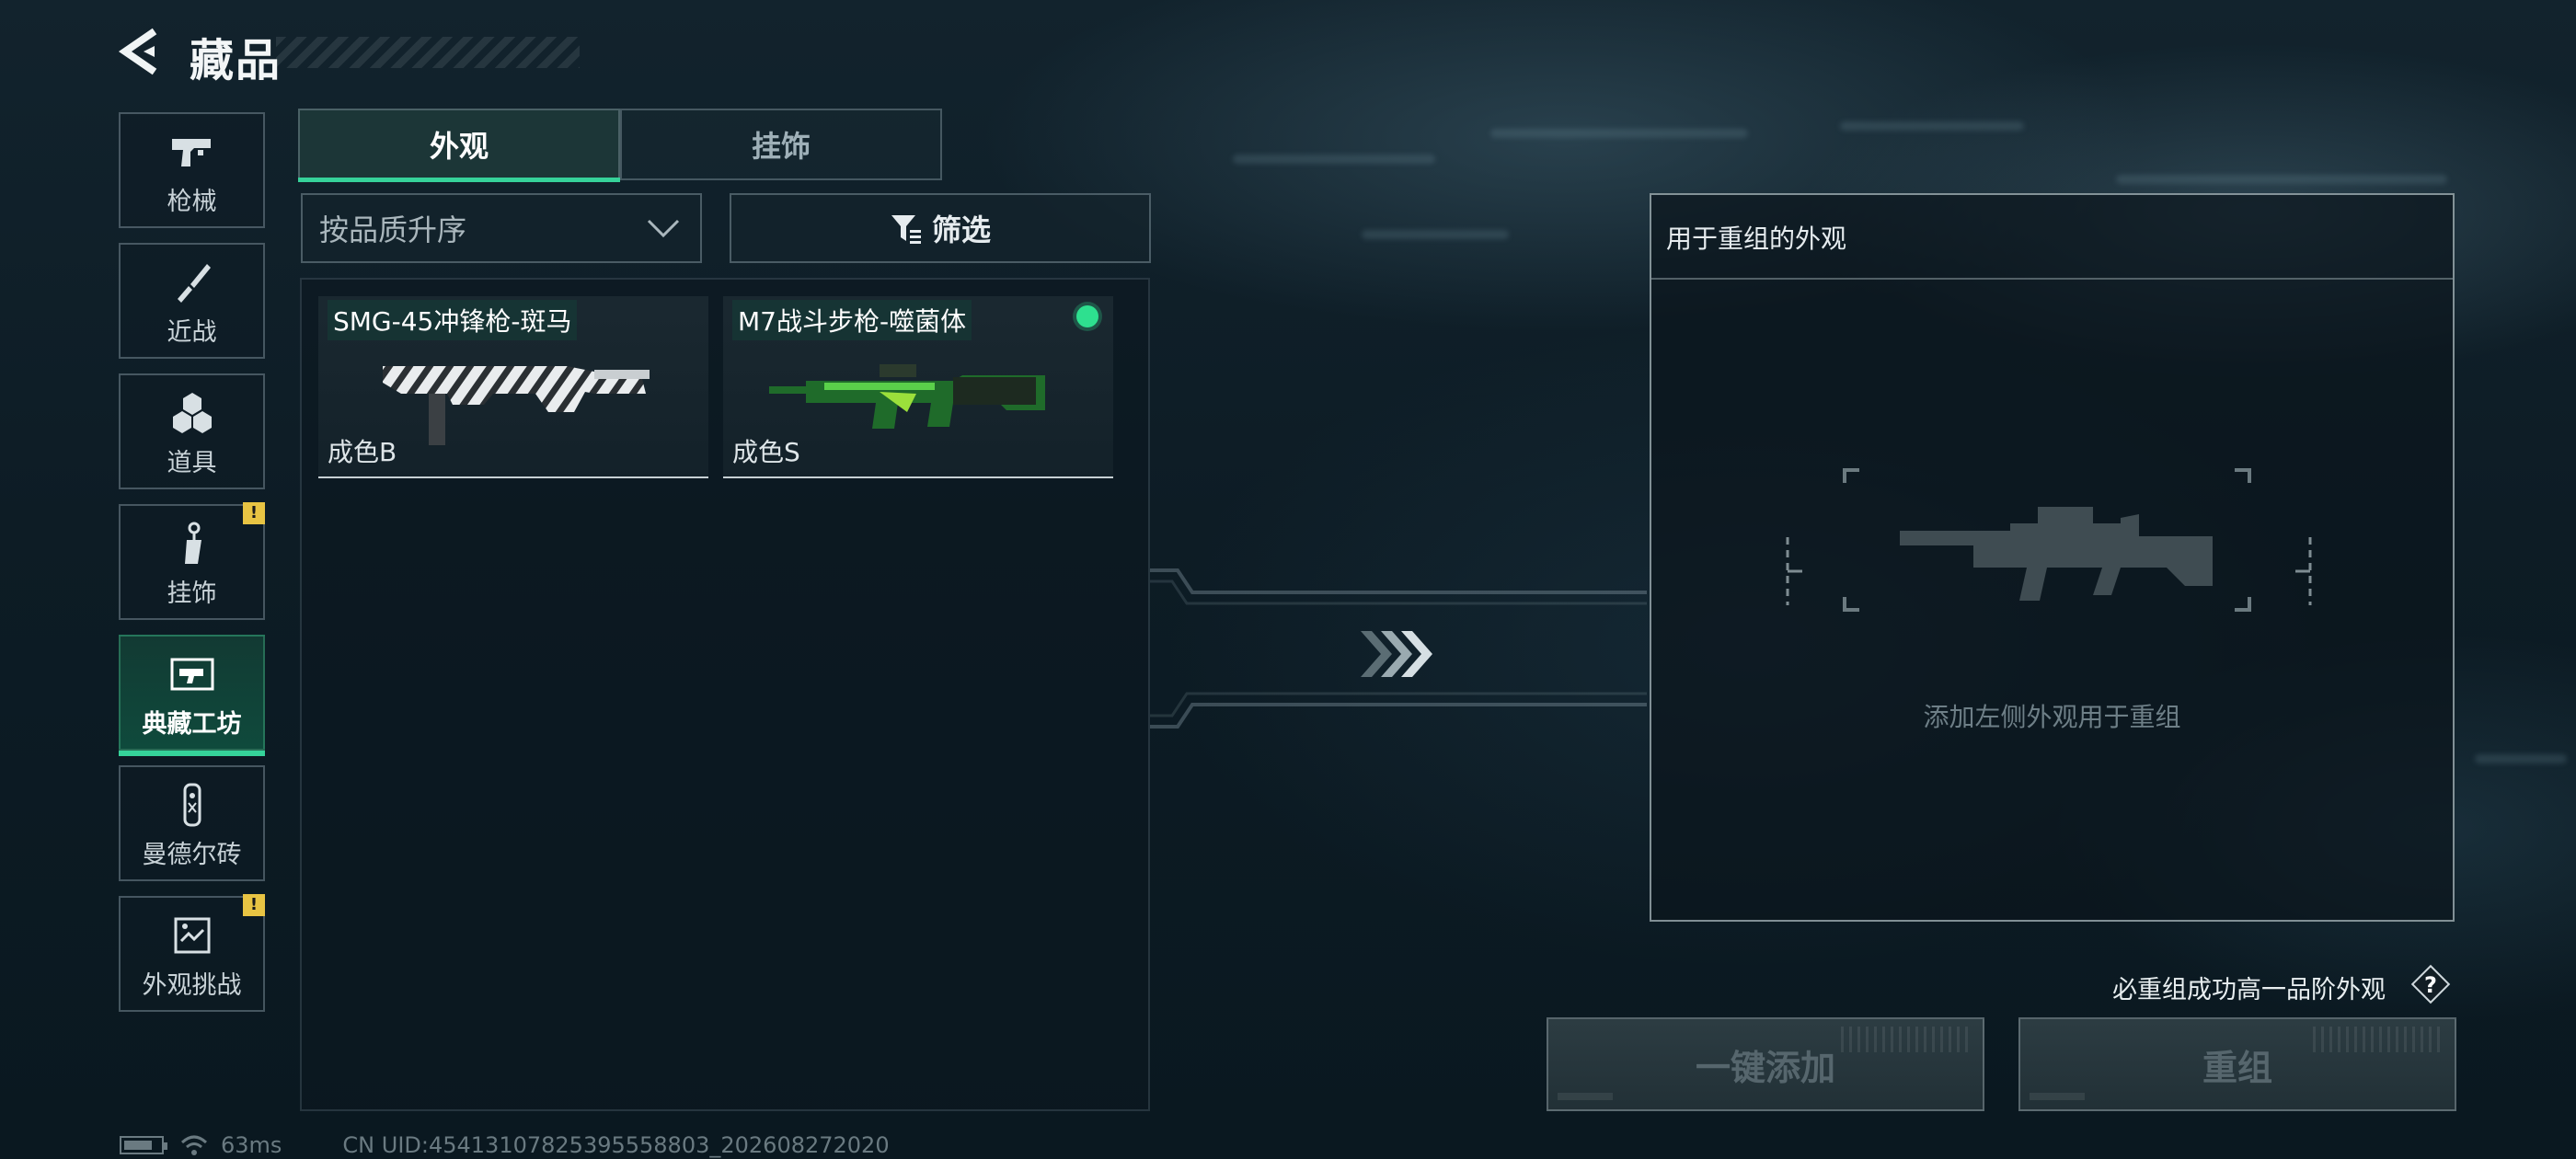 The width and height of the screenshot is (2576, 1159). I want to click on sort-dropdown: 按品质升序, so click(501, 228).